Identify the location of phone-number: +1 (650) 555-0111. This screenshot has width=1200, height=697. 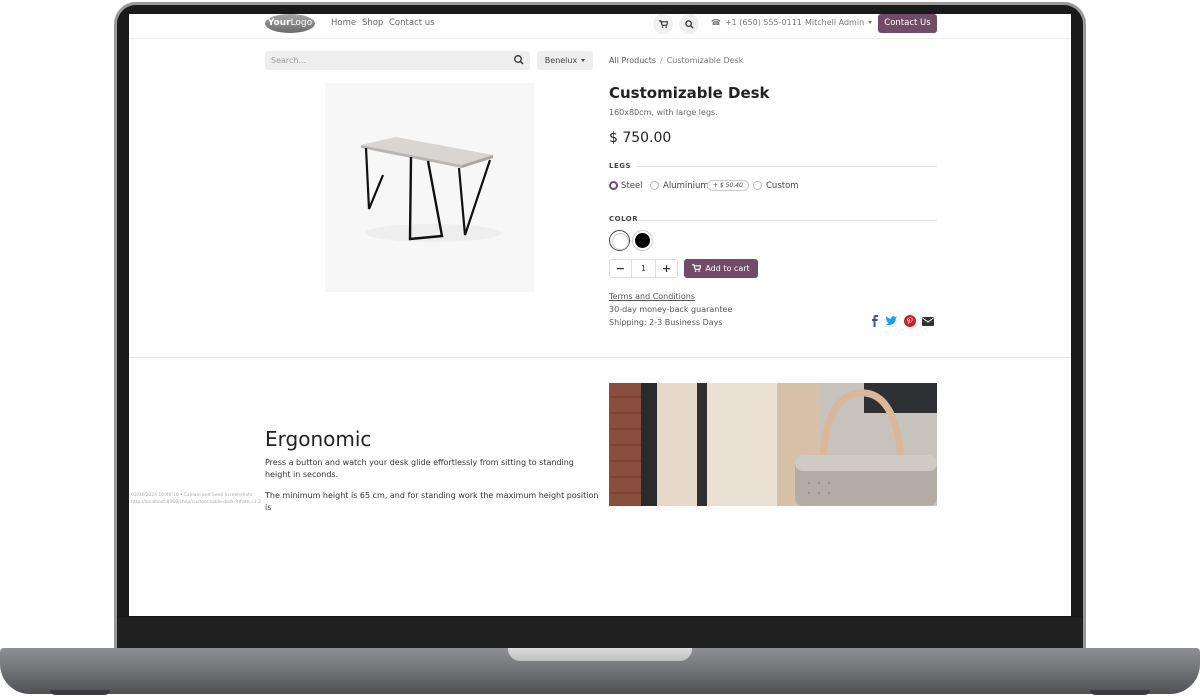
(763, 22).